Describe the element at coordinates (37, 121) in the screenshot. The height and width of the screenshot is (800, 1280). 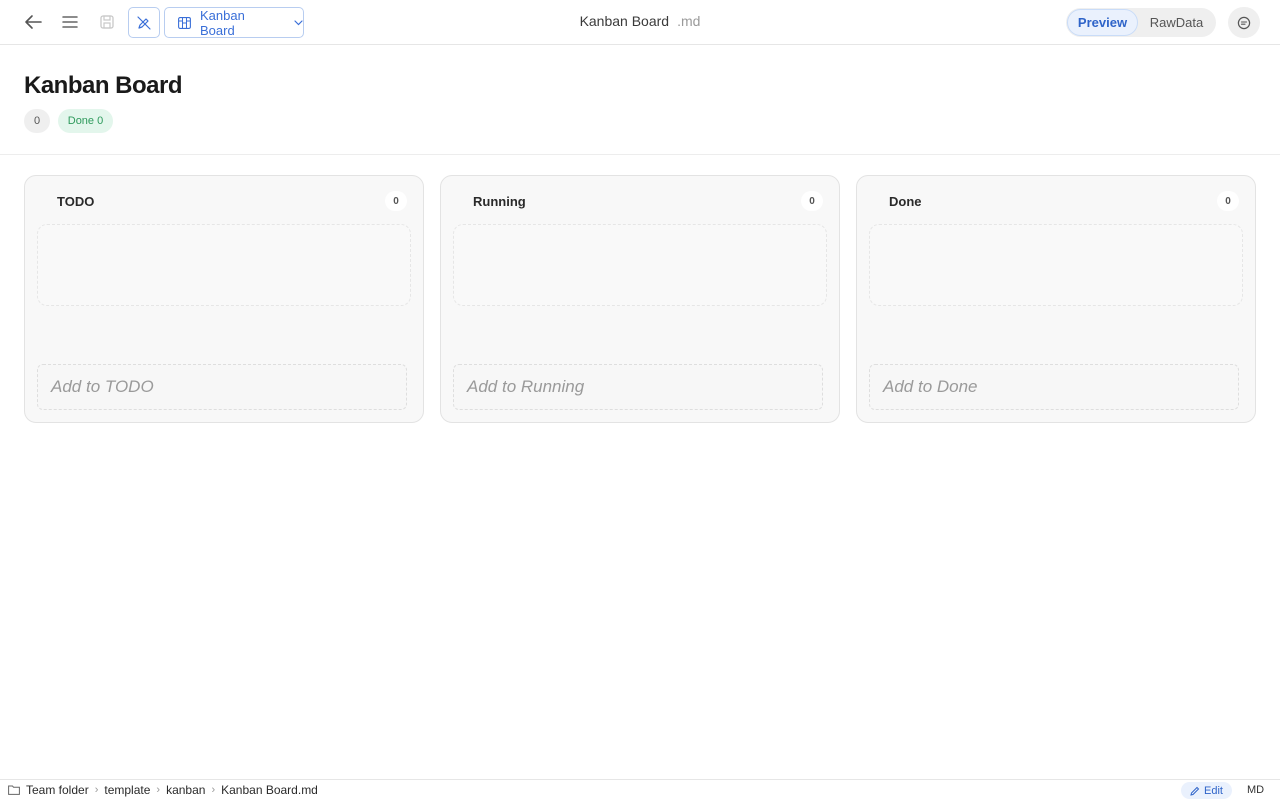
I see `total-count-badge: 0` at that location.